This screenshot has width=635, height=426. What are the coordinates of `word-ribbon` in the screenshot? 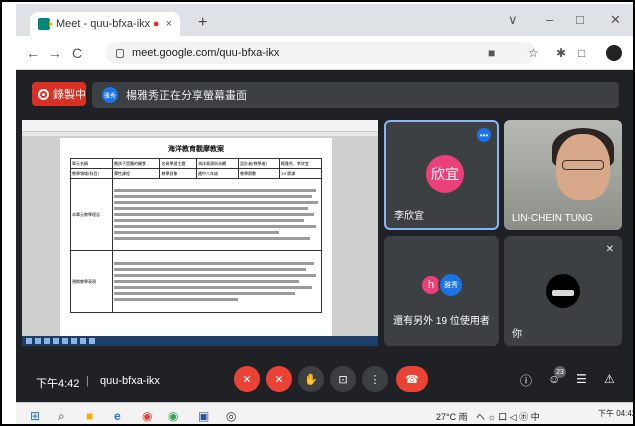 It's located at (200, 126).